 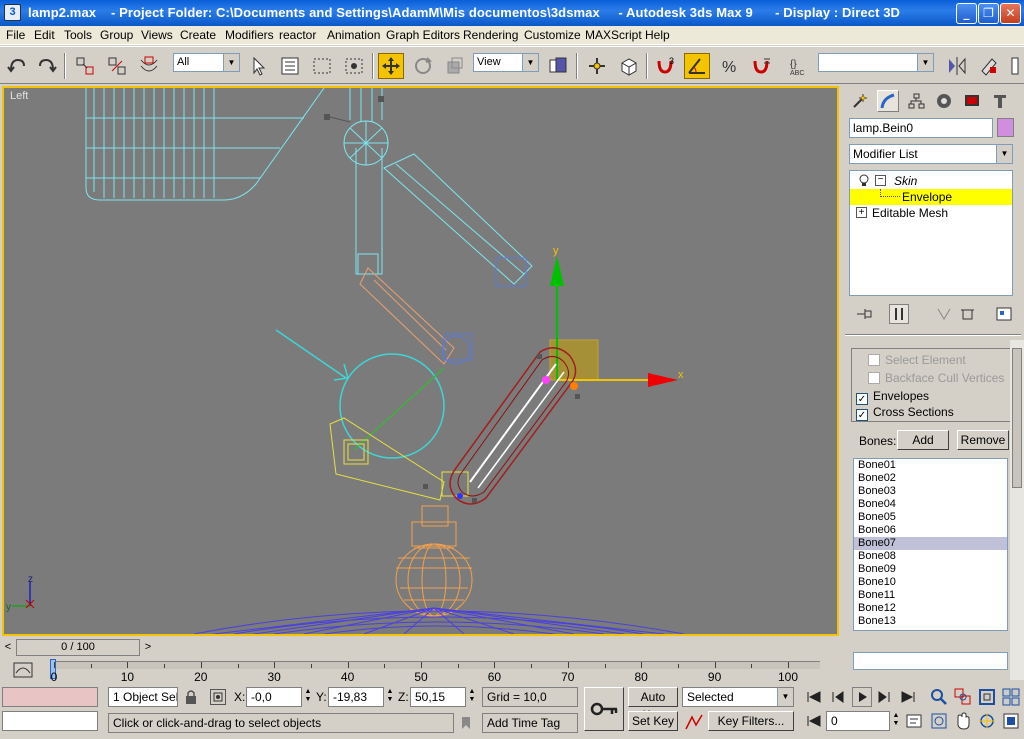 I want to click on time-tag-icon, so click(x=466, y=724).